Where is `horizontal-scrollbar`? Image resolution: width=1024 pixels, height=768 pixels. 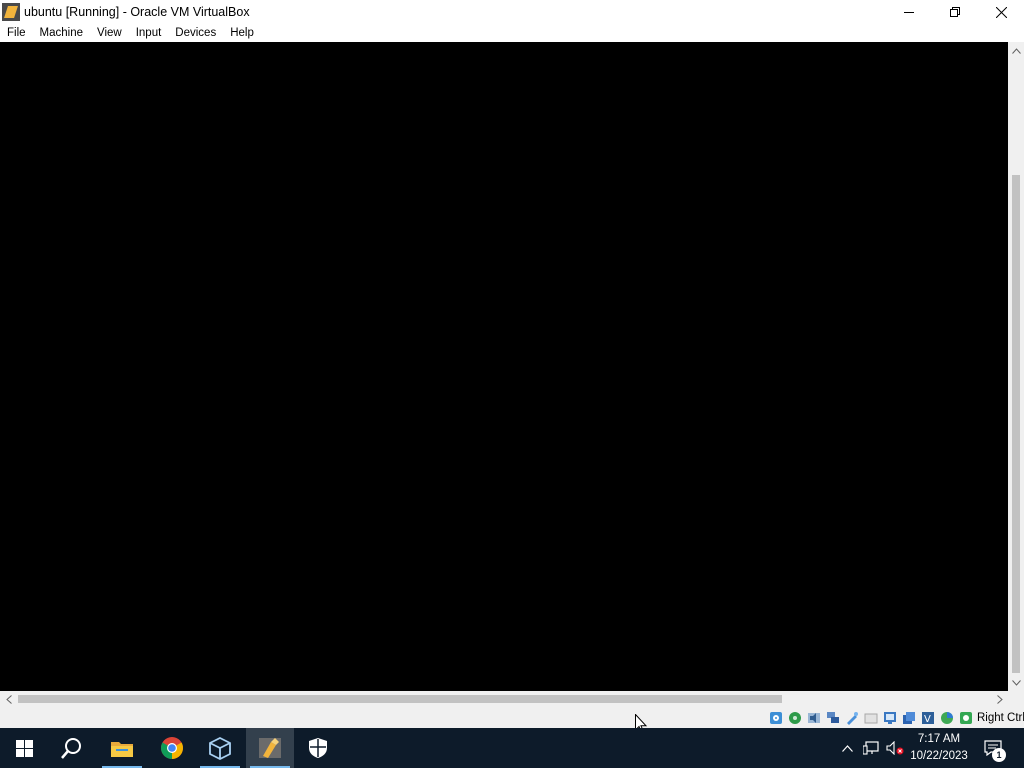 horizontal-scrollbar is located at coordinates (504, 699).